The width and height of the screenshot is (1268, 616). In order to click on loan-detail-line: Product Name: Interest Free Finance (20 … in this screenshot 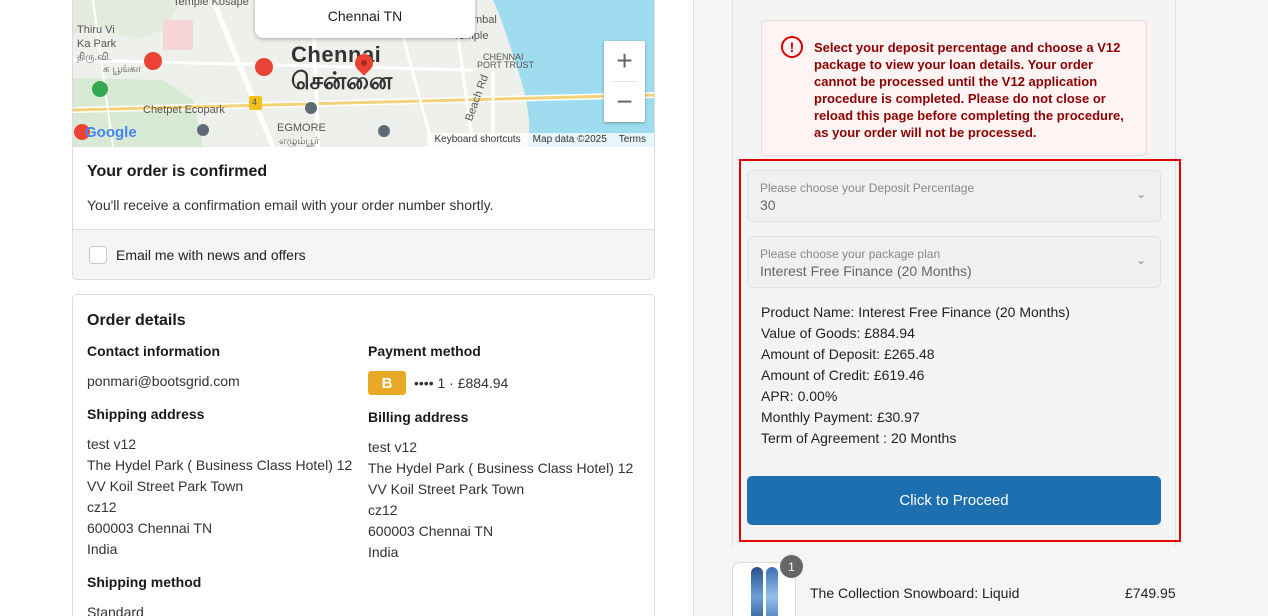, I will do `click(915, 312)`.